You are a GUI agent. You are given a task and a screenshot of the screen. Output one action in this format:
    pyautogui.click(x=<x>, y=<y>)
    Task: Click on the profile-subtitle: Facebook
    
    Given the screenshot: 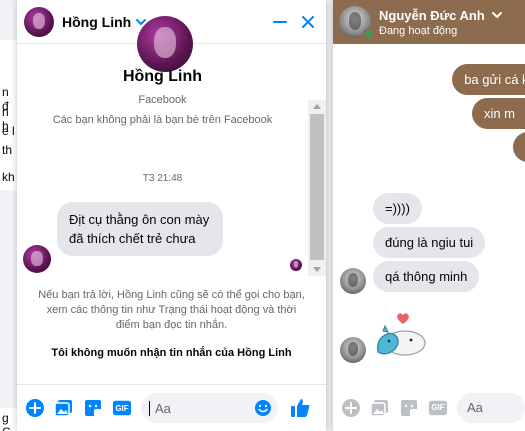 What is the action you would take?
    pyautogui.click(x=162, y=100)
    